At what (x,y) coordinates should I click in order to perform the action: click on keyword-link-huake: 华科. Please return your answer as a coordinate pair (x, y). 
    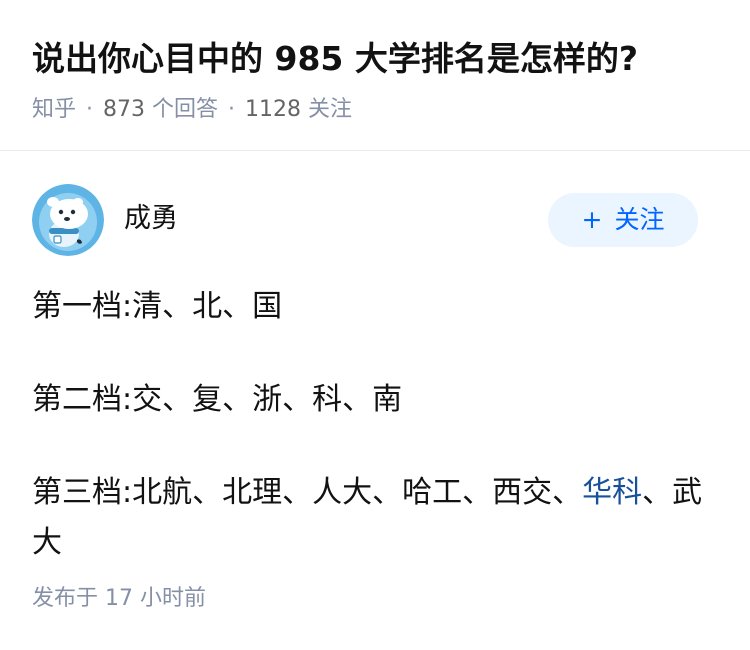
    Looking at the image, I should click on (612, 492).